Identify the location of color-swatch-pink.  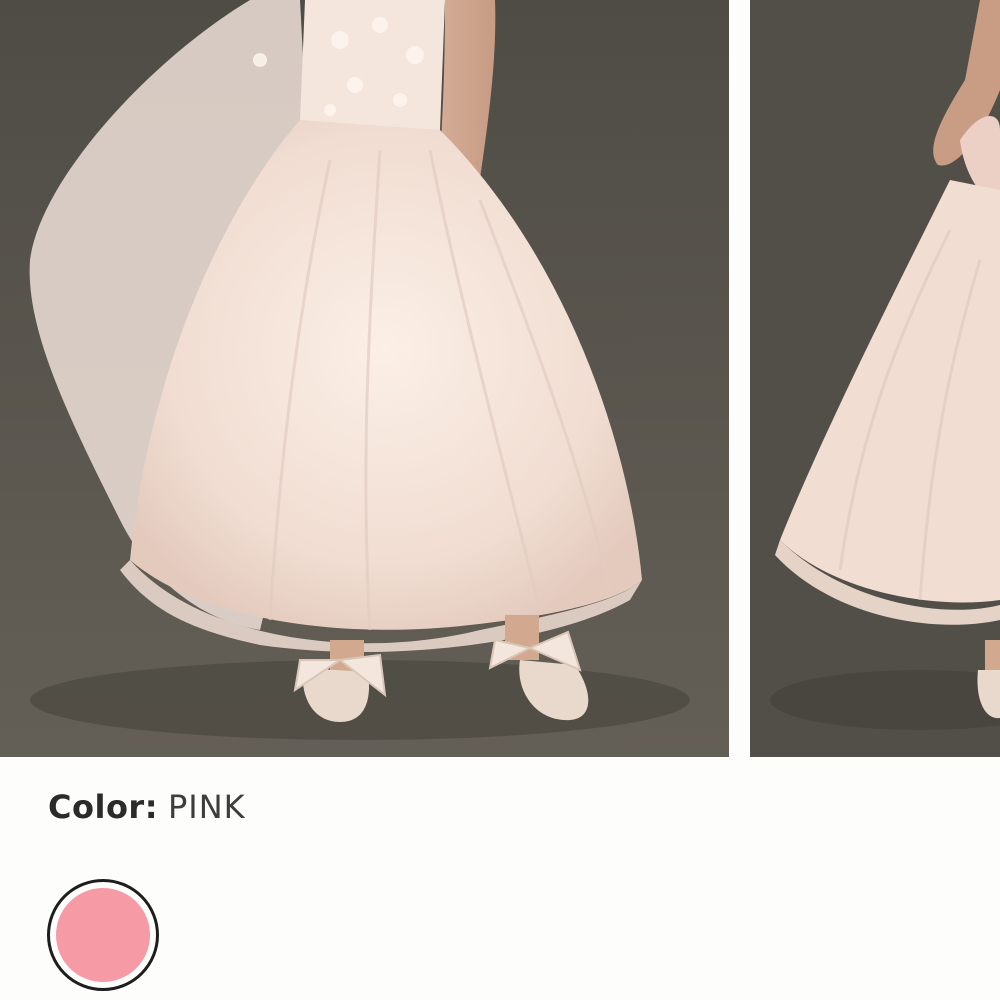
(103, 935).